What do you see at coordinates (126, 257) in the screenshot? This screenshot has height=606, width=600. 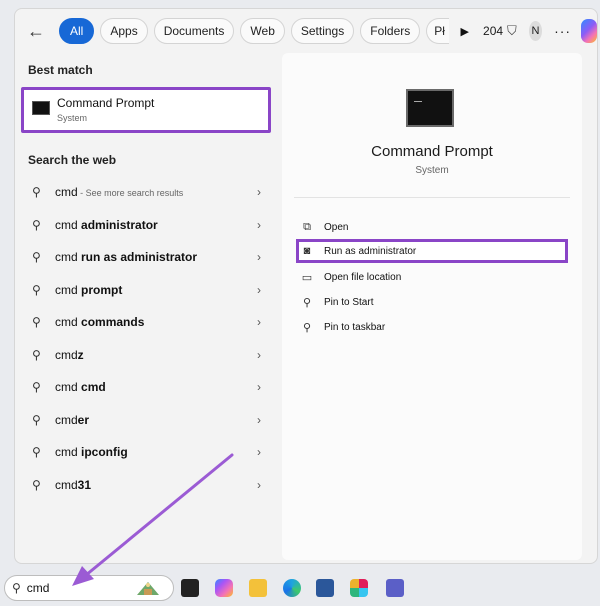 I see `web-result-text: cmd run as administrator` at bounding box center [126, 257].